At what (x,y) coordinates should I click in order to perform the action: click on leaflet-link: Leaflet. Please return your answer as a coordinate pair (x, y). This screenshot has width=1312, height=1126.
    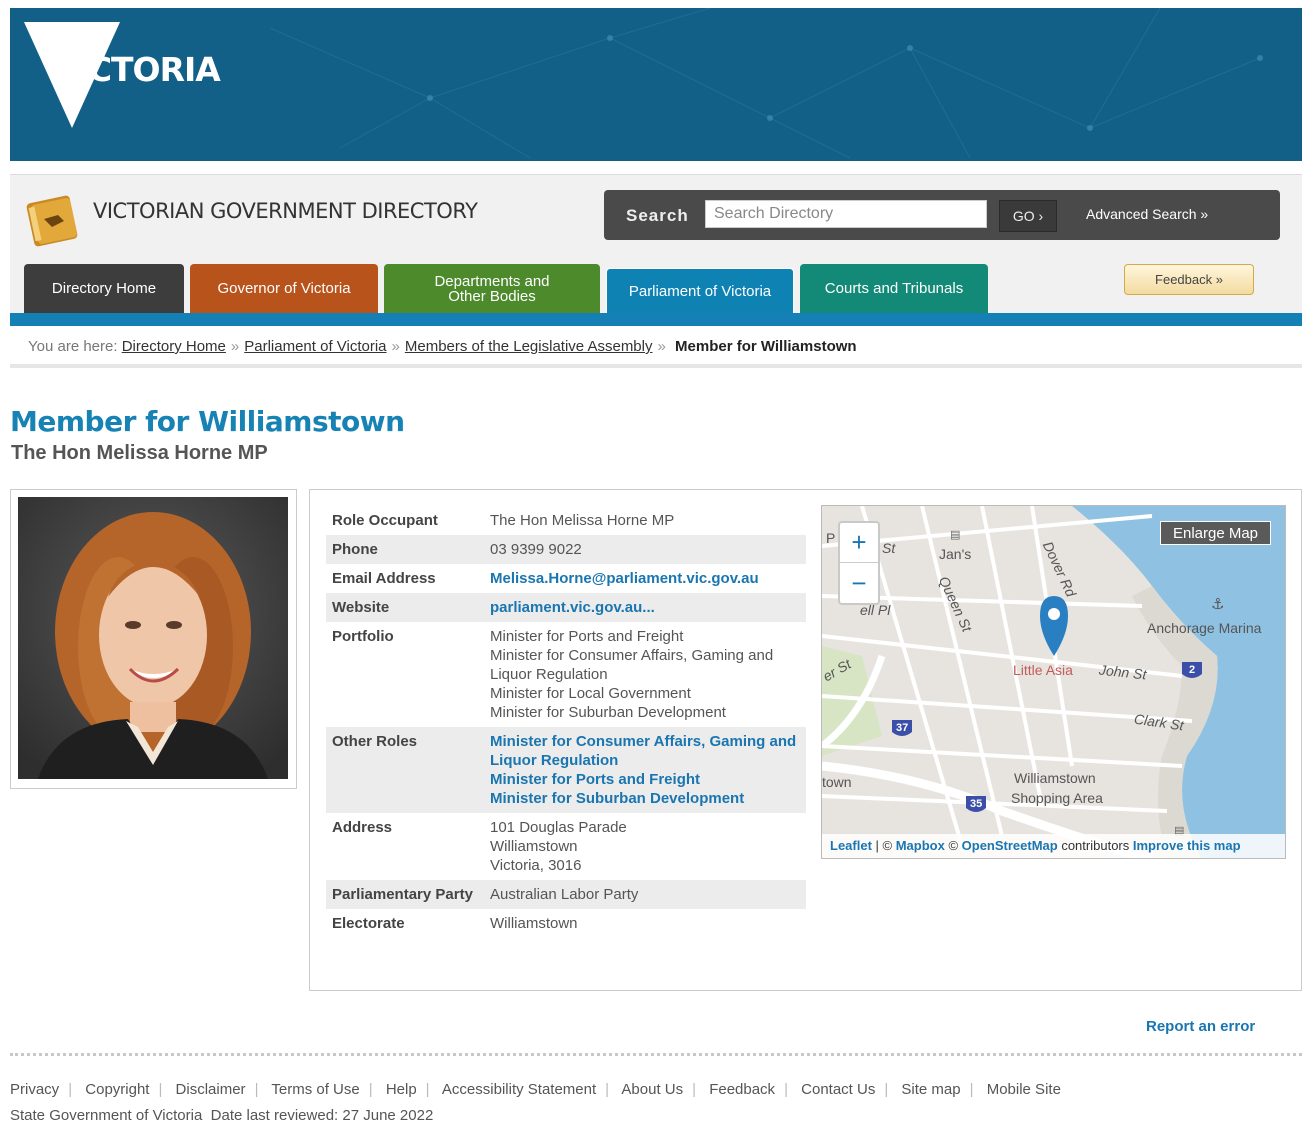
    Looking at the image, I should click on (851, 845).